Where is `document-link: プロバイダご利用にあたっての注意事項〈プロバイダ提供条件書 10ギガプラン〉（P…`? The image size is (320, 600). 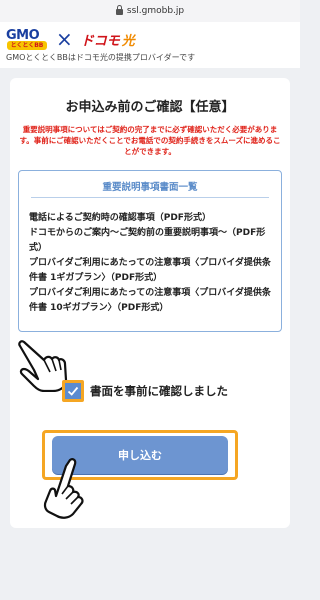
document-link: プロバイダご利用にあたっての注意事項〈プロバイダ提供条件書 10ギガプラン〉（P… is located at coordinates (153, 301).